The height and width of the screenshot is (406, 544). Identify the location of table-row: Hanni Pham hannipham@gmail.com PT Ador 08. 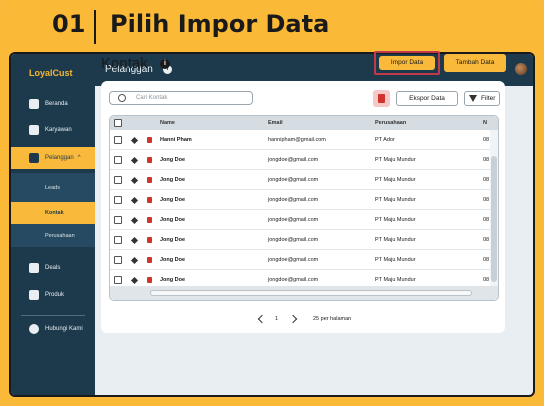
(301, 140).